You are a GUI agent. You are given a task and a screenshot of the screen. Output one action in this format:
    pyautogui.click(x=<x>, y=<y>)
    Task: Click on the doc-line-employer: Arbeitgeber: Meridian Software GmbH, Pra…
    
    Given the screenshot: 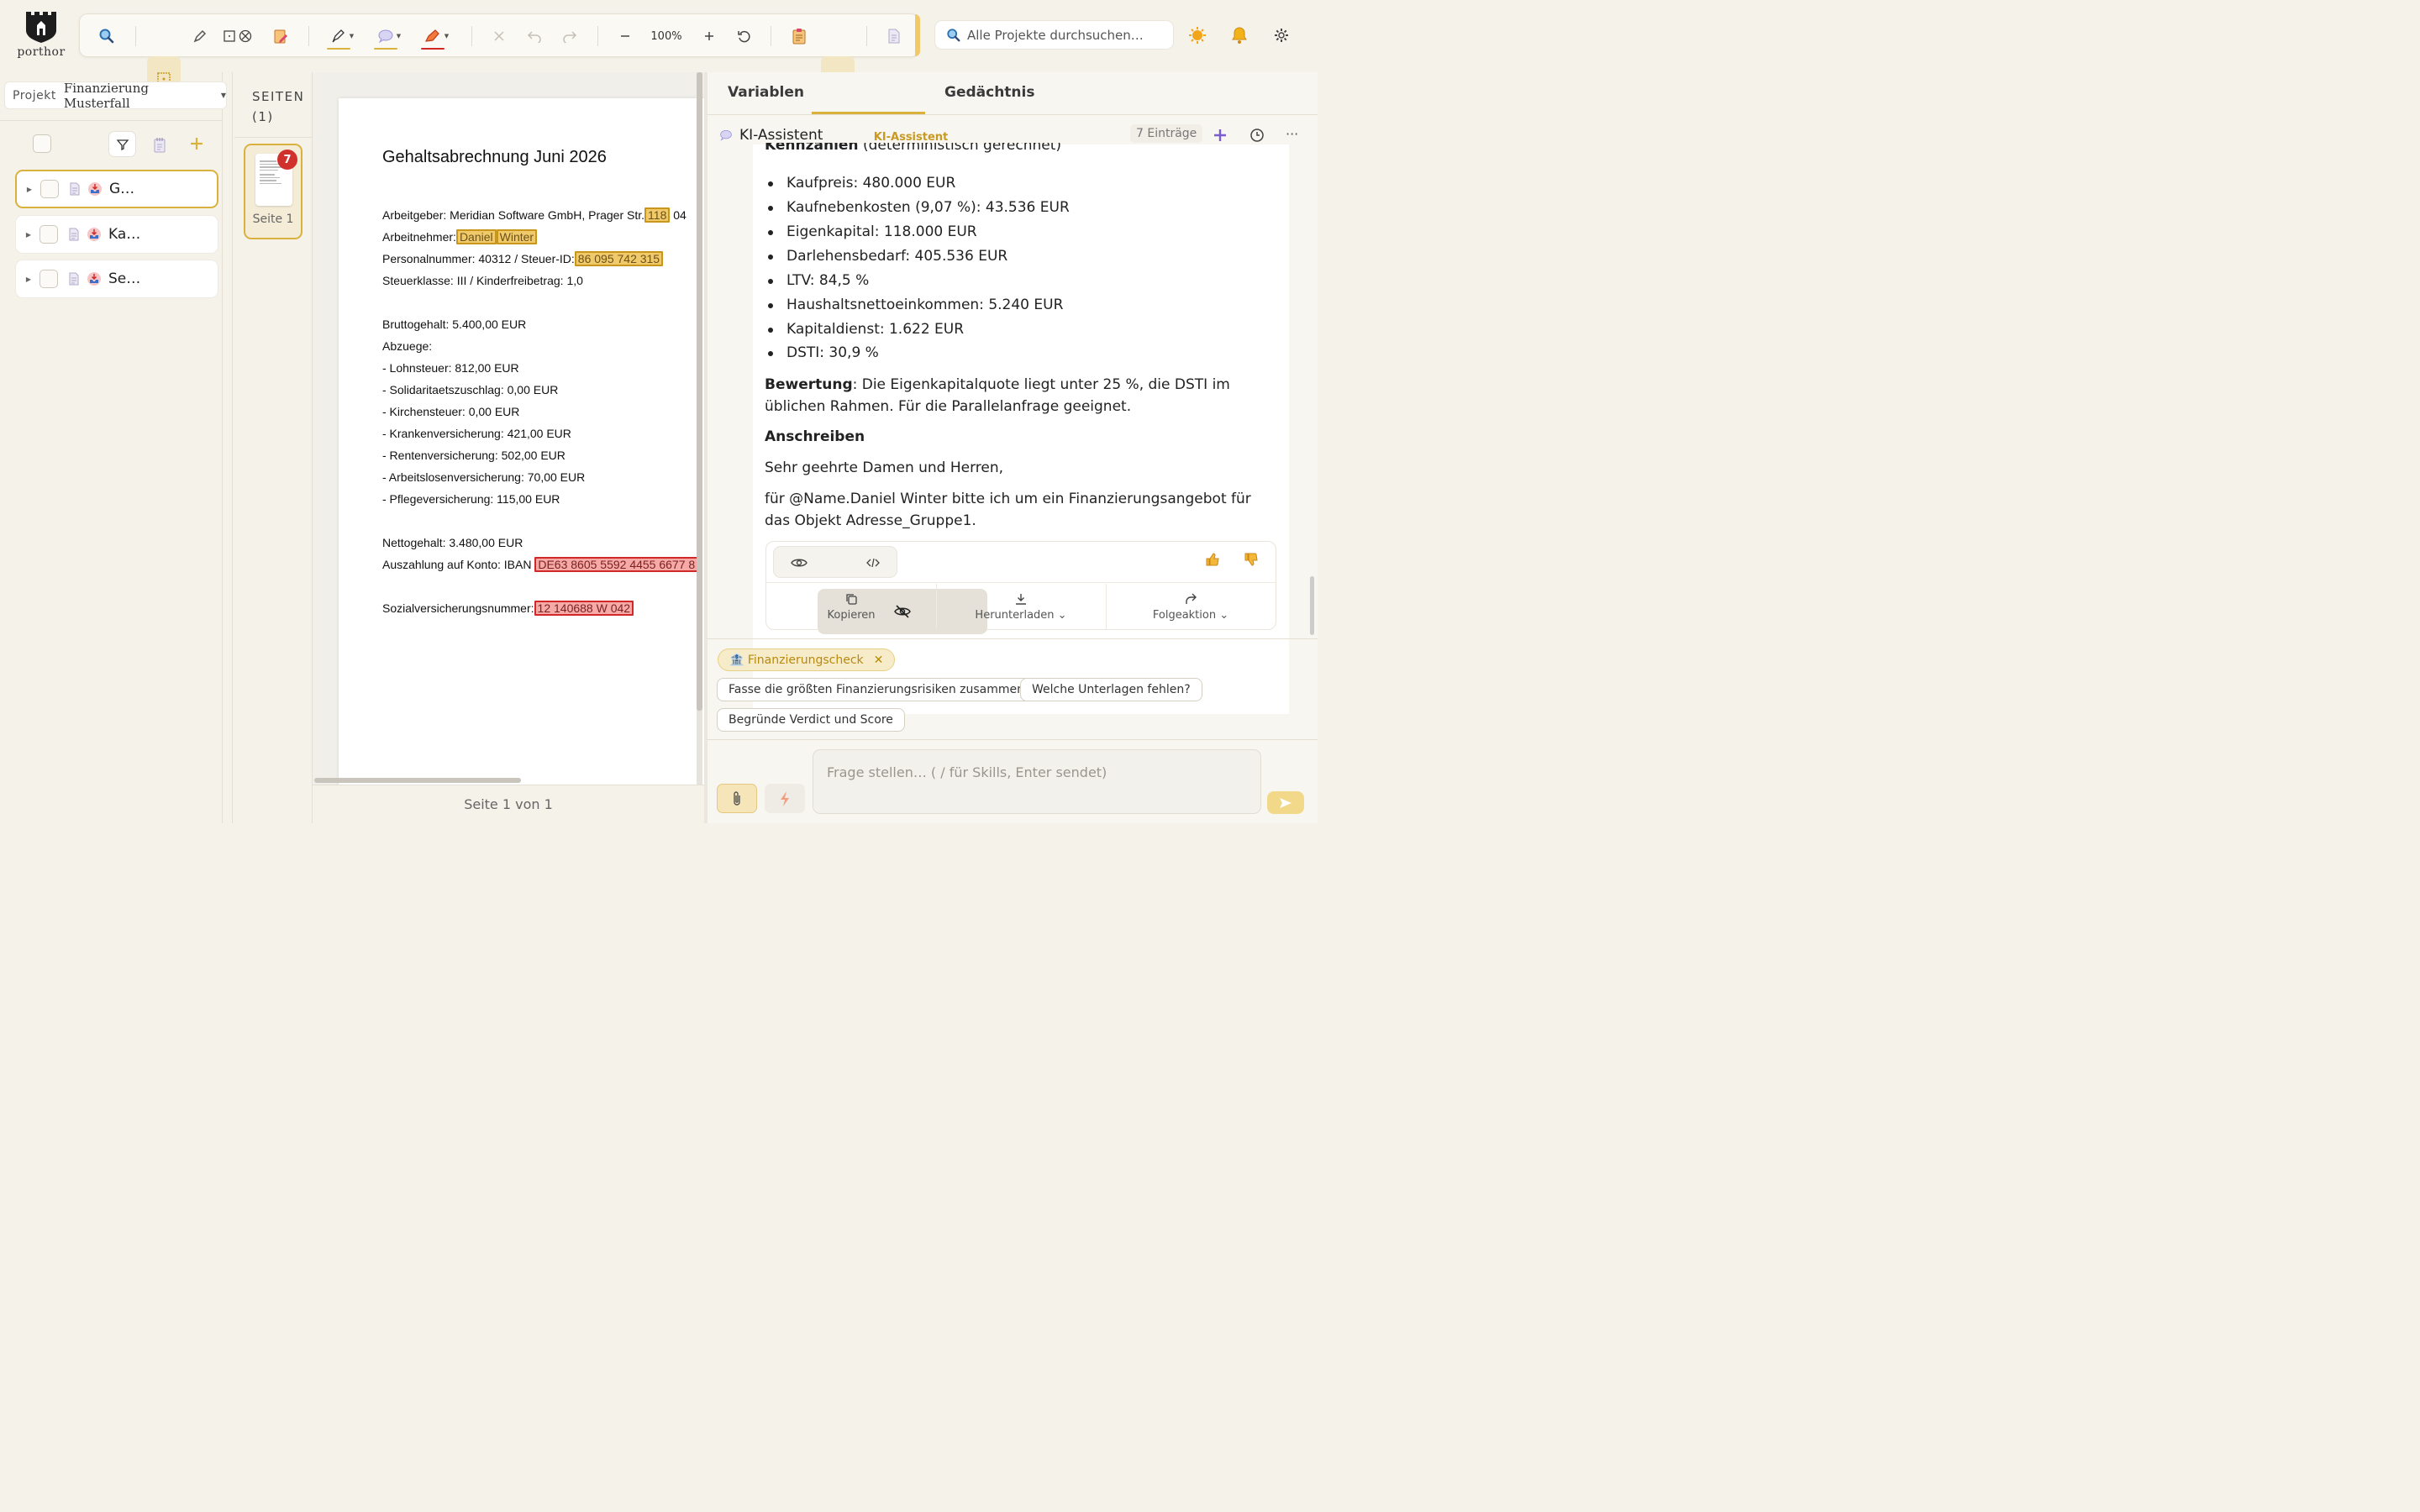 What is the action you would take?
    pyautogui.click(x=534, y=215)
    